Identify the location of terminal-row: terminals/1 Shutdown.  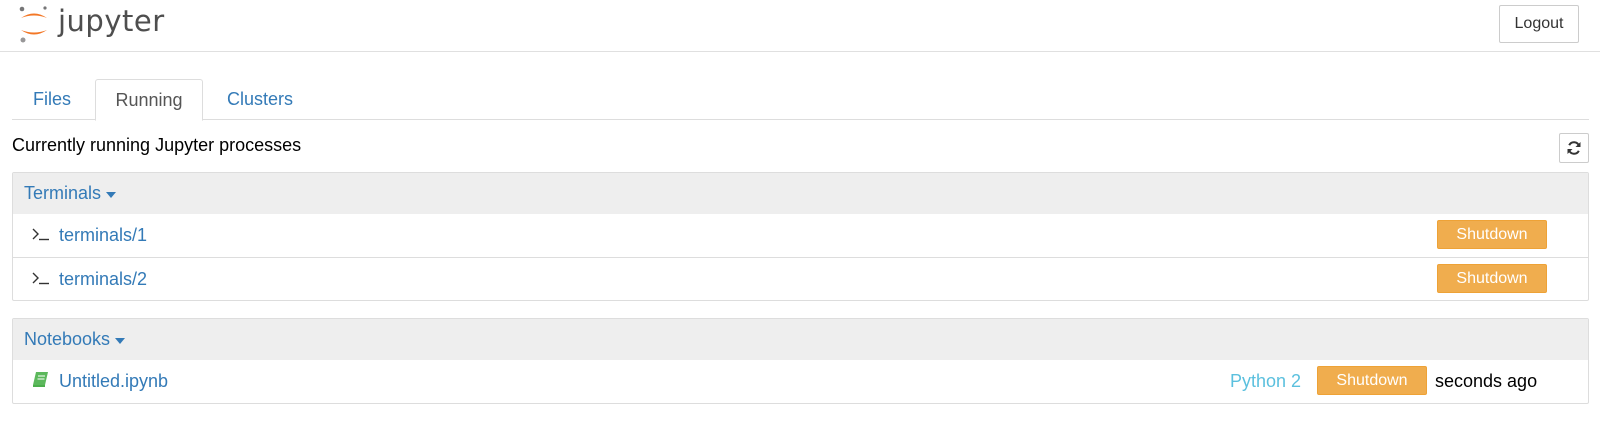
(800, 235).